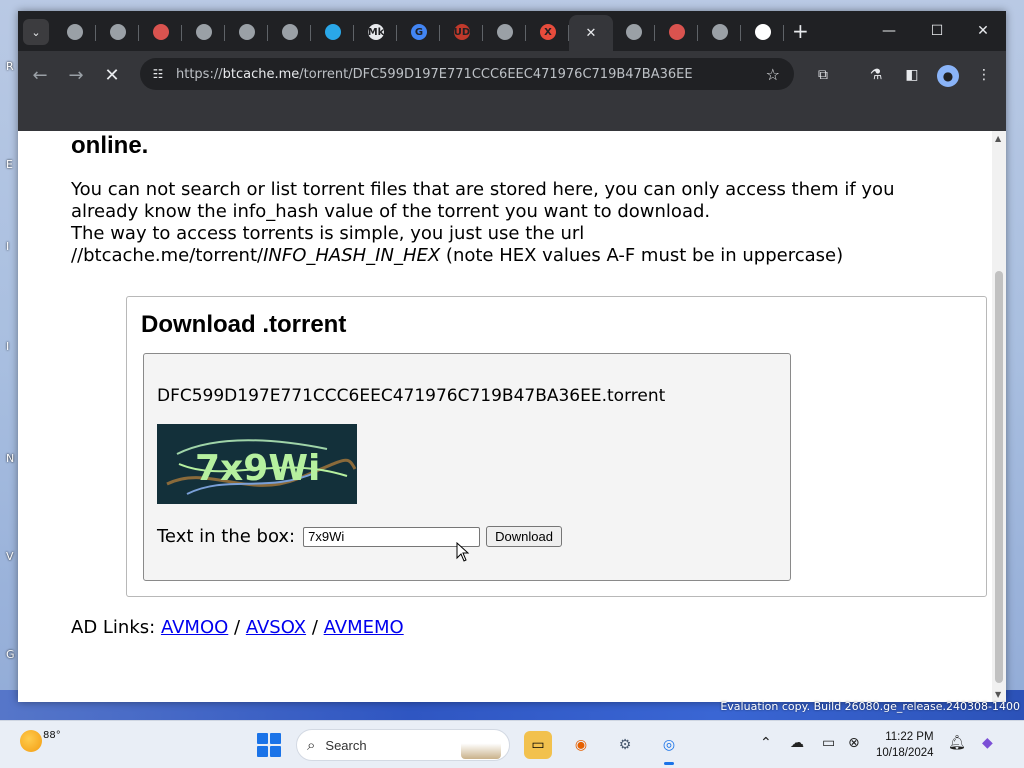  Describe the element at coordinates (262, 738) in the screenshot. I see `windows-logo-icon` at that location.